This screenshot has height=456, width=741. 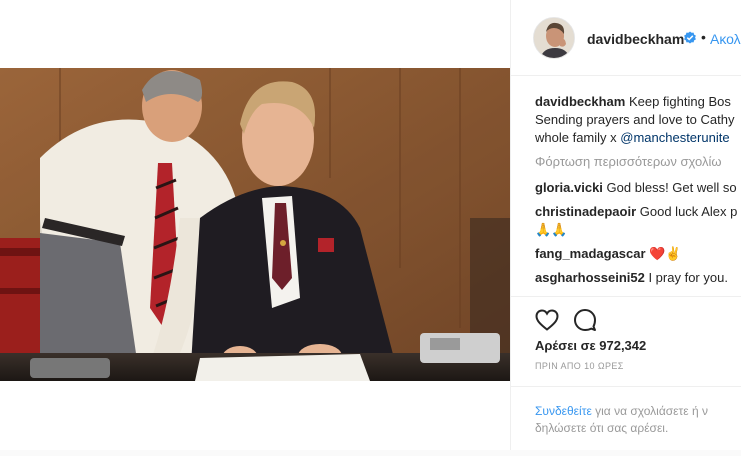 I want to click on comment-text: God bless! Get well so, so click(x=671, y=187).